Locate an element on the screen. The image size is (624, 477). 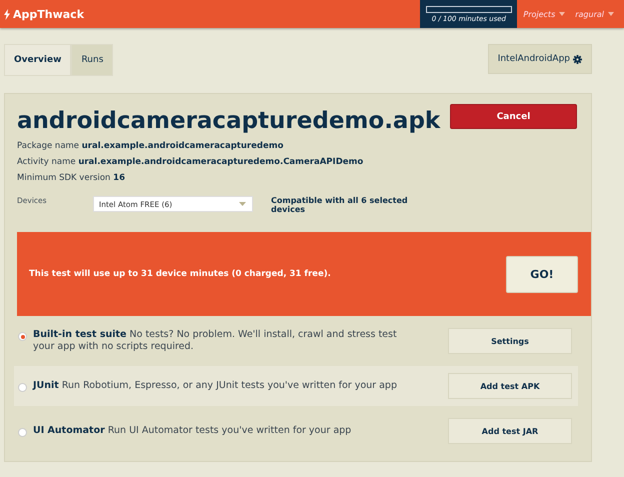
option-description: JUnit Run Robotium, Espresso, or any JUnit tests you've written for your app is located at coordinates (215, 386).